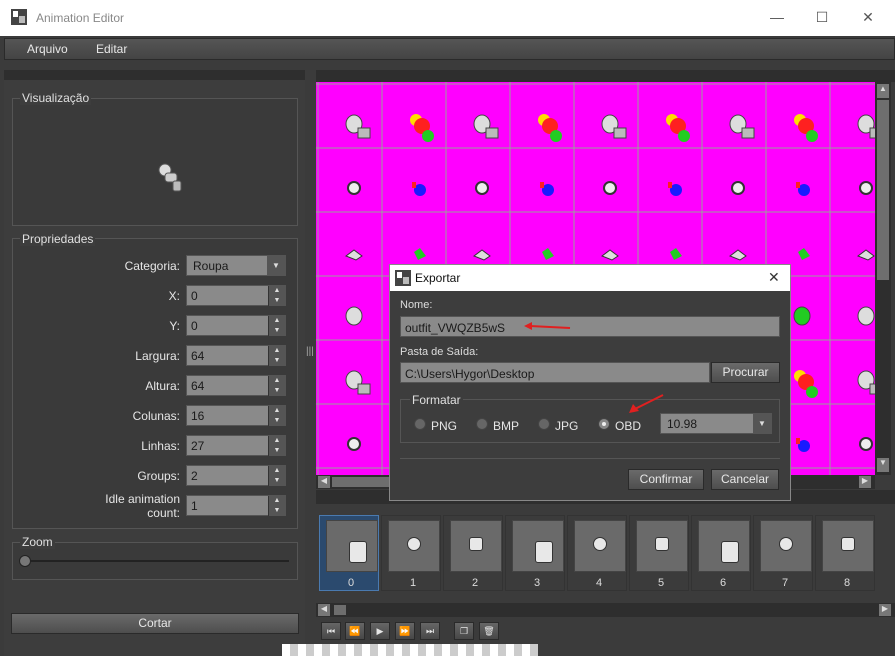  What do you see at coordinates (416, 305) in the screenshot?
I see `name-label: Nome:` at bounding box center [416, 305].